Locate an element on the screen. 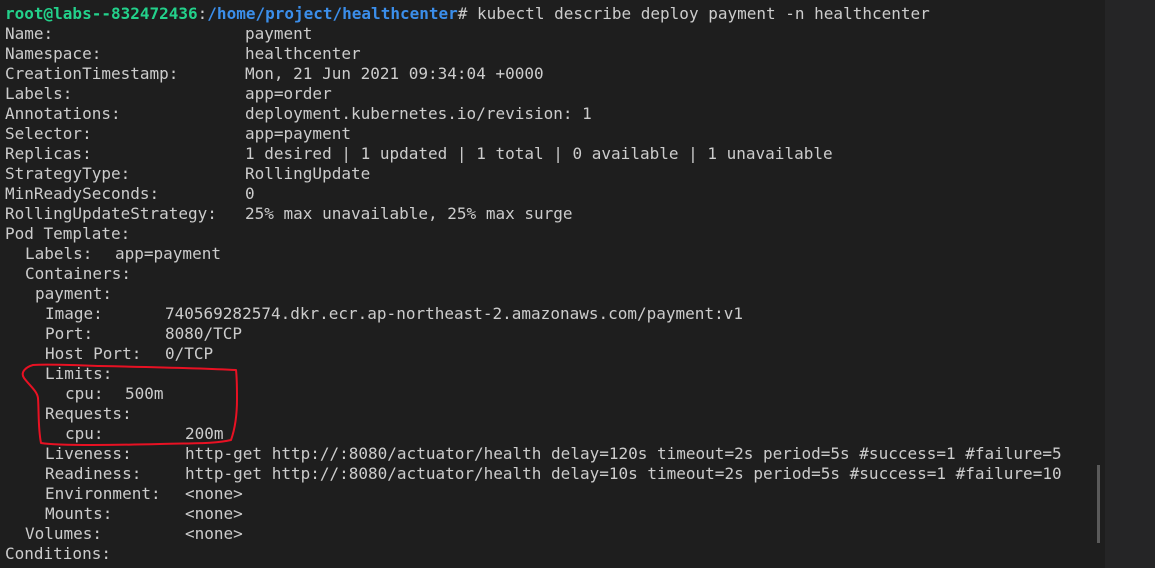 This screenshot has width=1155, height=568. output-line-strategy-type: StrategyType: RollingUpdate is located at coordinates (188, 173).